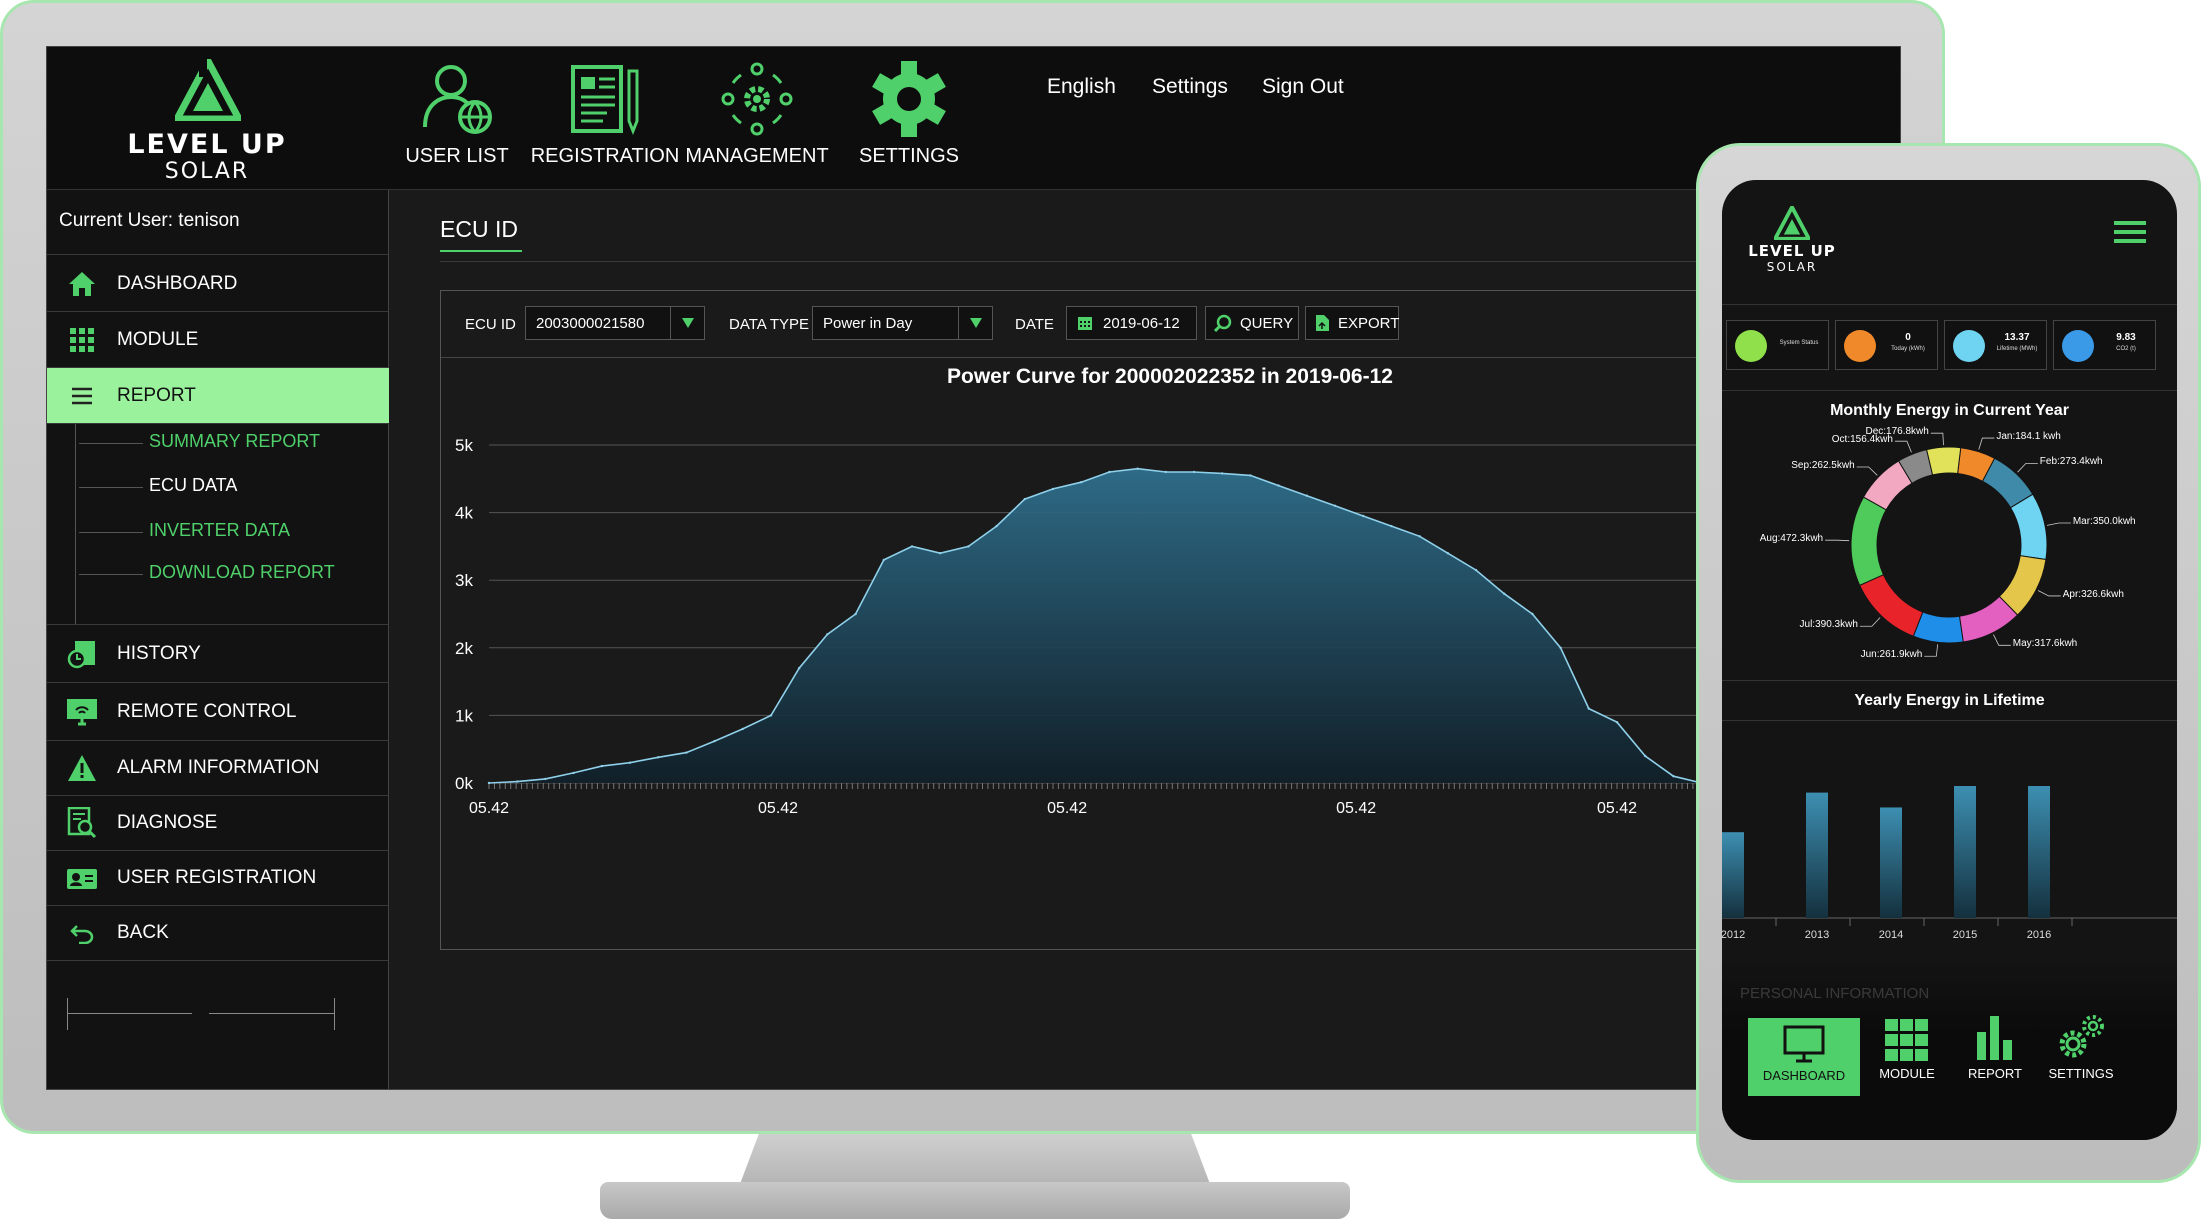 The image size is (2201, 1219). What do you see at coordinates (82, 712) in the screenshot?
I see `remote-monitor-icon` at bounding box center [82, 712].